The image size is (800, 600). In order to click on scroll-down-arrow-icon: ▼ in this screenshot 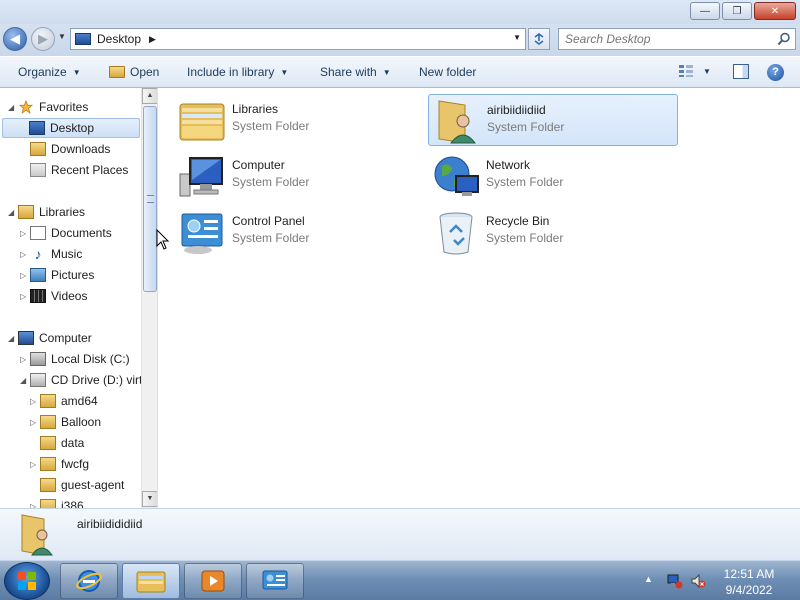, I will do `click(149, 499)`.